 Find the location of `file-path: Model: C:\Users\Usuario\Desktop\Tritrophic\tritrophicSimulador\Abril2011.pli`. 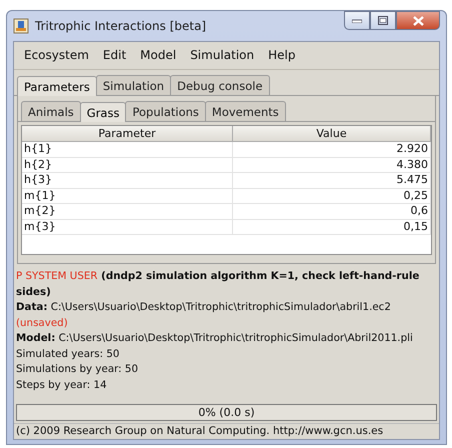

file-path: Model: C:\Users\Usuario\Desktop\Tritrophic\tritrophicSimulador\Abril2011.pli is located at coordinates (215, 338).